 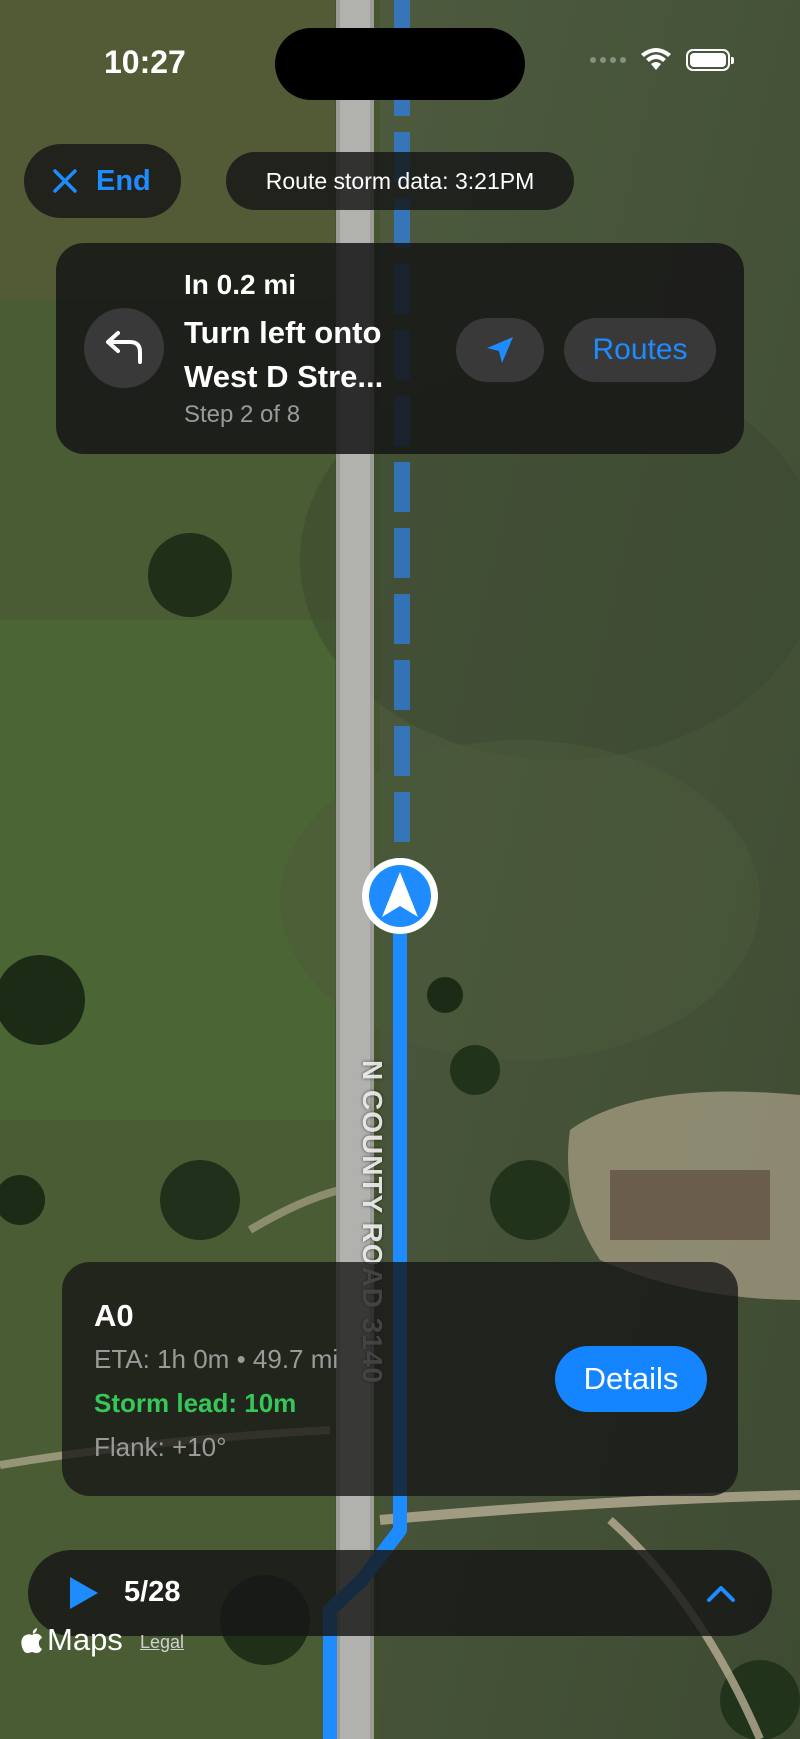 I want to click on recenter-button, so click(x=500, y=350).